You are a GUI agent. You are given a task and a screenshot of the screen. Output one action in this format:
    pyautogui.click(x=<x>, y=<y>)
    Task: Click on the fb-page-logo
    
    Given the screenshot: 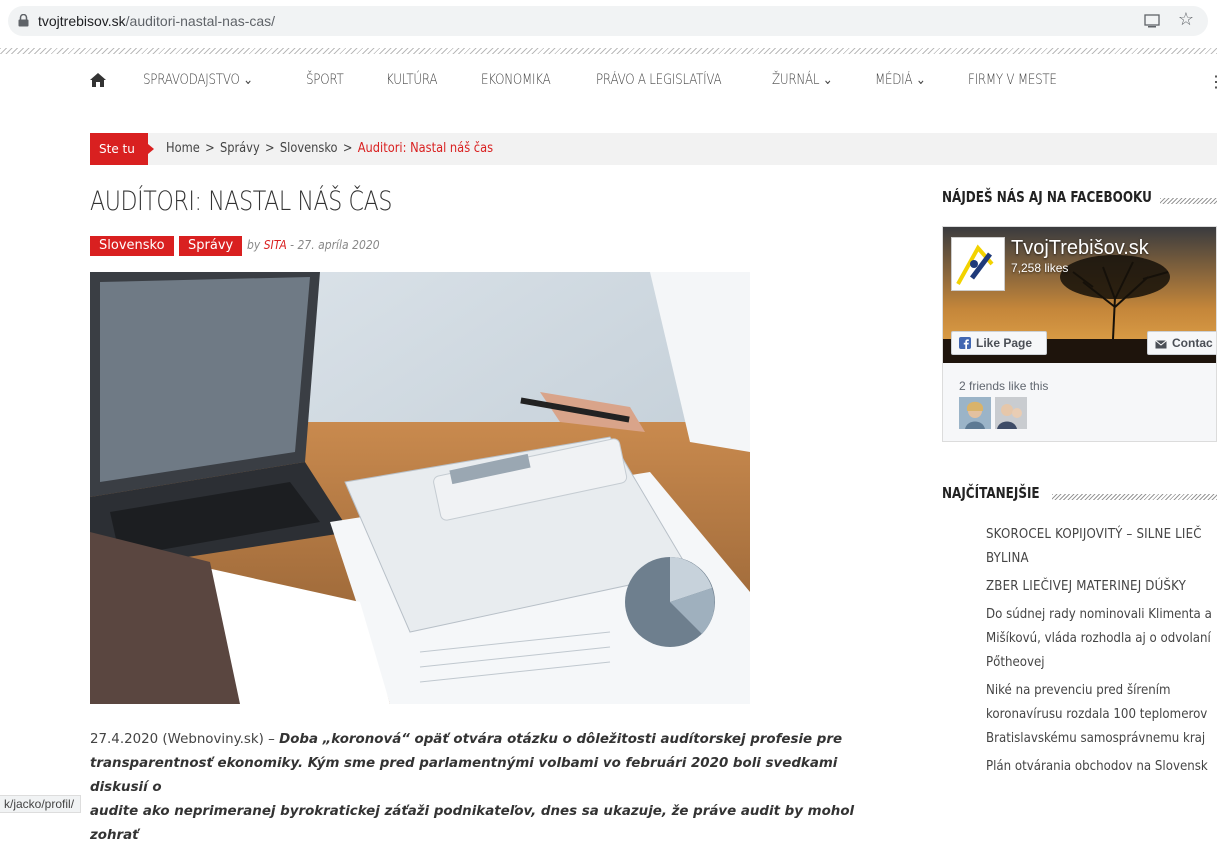 What is the action you would take?
    pyautogui.click(x=978, y=264)
    